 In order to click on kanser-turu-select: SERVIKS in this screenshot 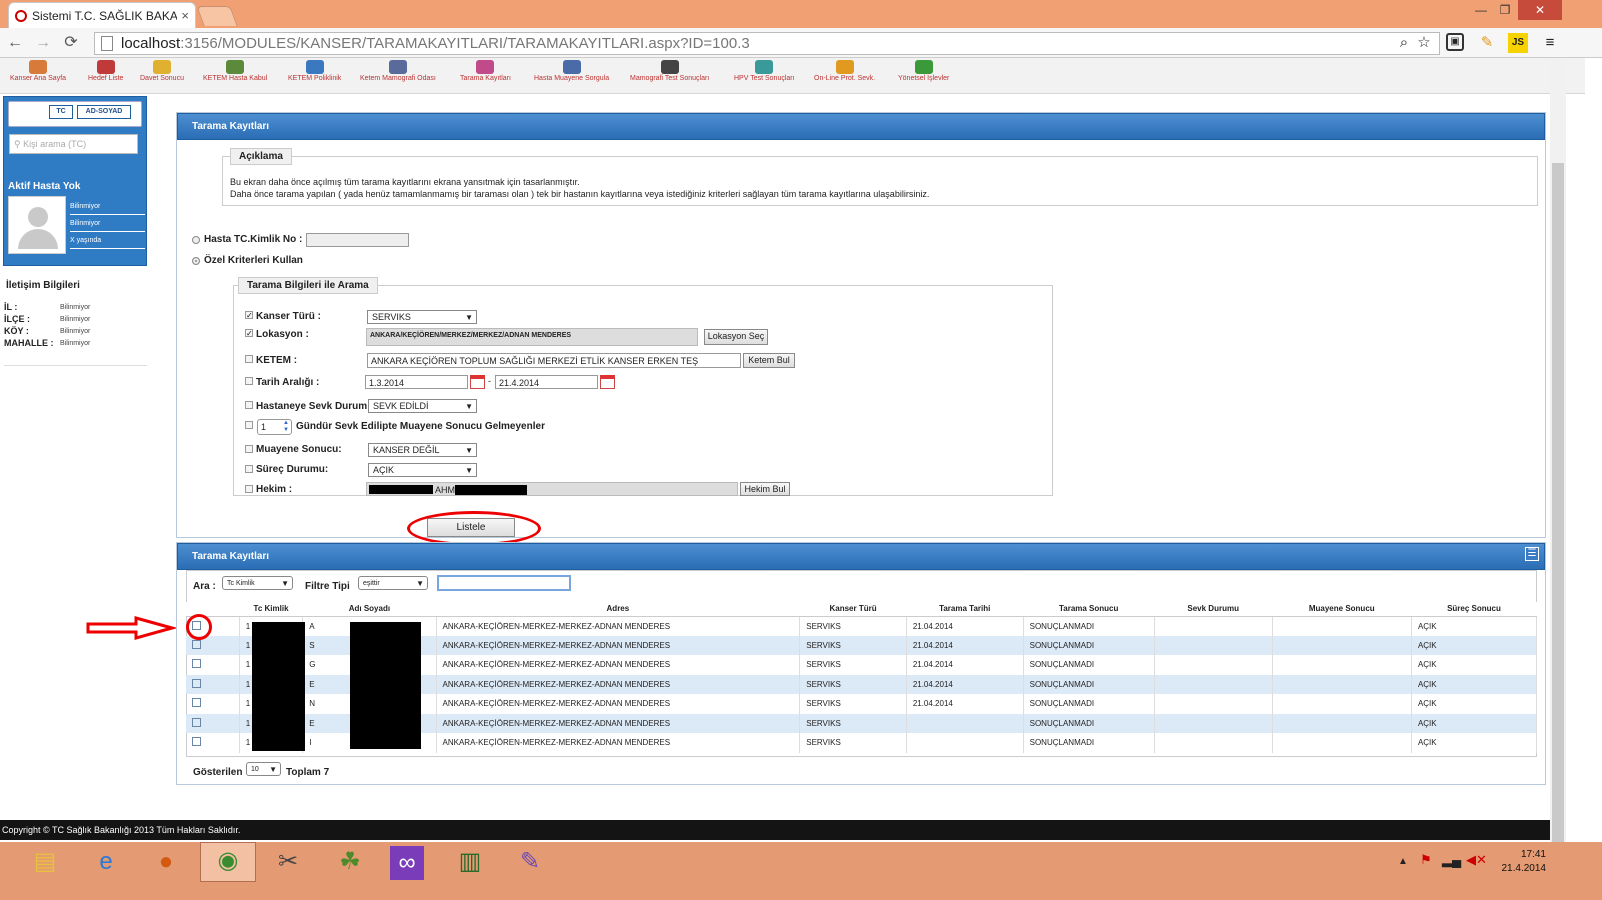, I will do `click(422, 317)`.